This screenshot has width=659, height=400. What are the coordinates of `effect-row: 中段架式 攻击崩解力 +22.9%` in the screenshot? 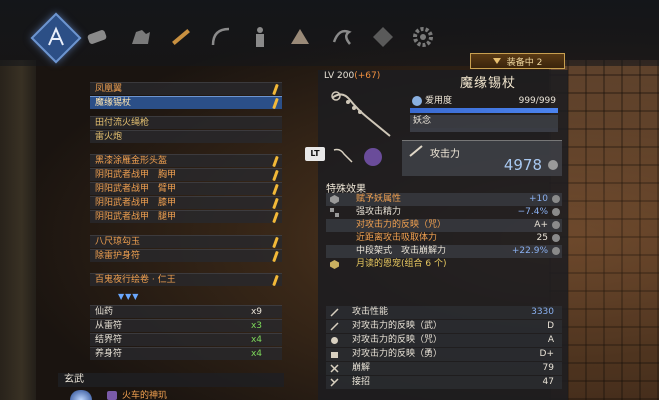 It's located at (444, 251).